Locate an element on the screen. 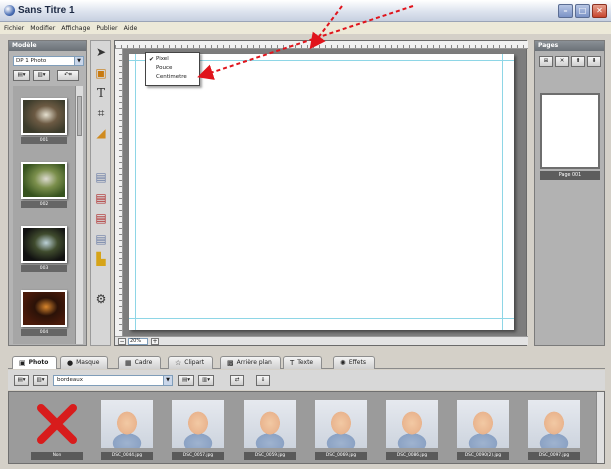 Image resolution: width=611 pixels, height=469 pixels. settings-icon: ⚙ is located at coordinates (101, 299).